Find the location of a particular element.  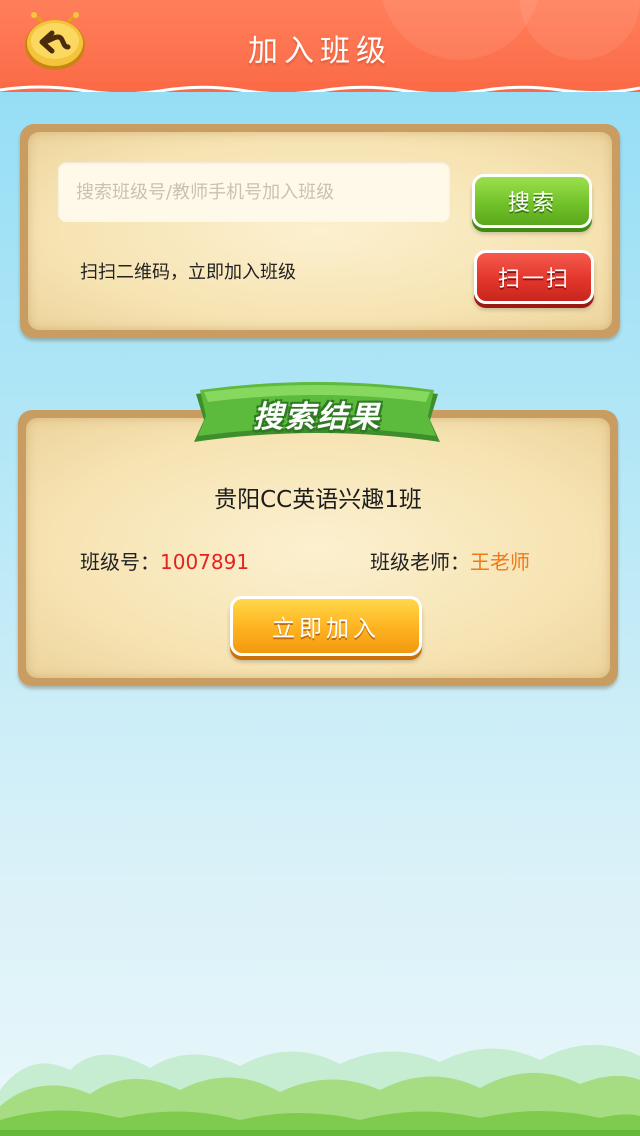

class-name: 贵阳CC英语兴趣1班 is located at coordinates (318, 500).